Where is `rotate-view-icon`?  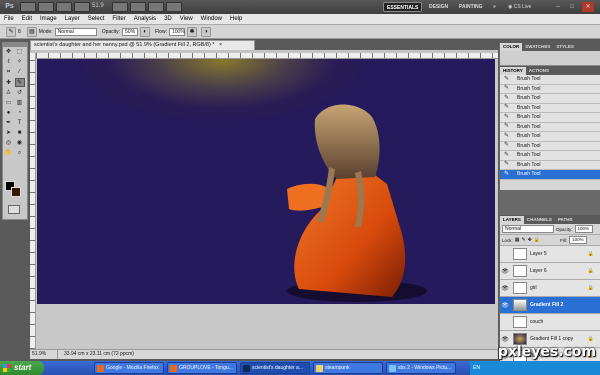
rotate-view-icon is located at coordinates (138, 7).